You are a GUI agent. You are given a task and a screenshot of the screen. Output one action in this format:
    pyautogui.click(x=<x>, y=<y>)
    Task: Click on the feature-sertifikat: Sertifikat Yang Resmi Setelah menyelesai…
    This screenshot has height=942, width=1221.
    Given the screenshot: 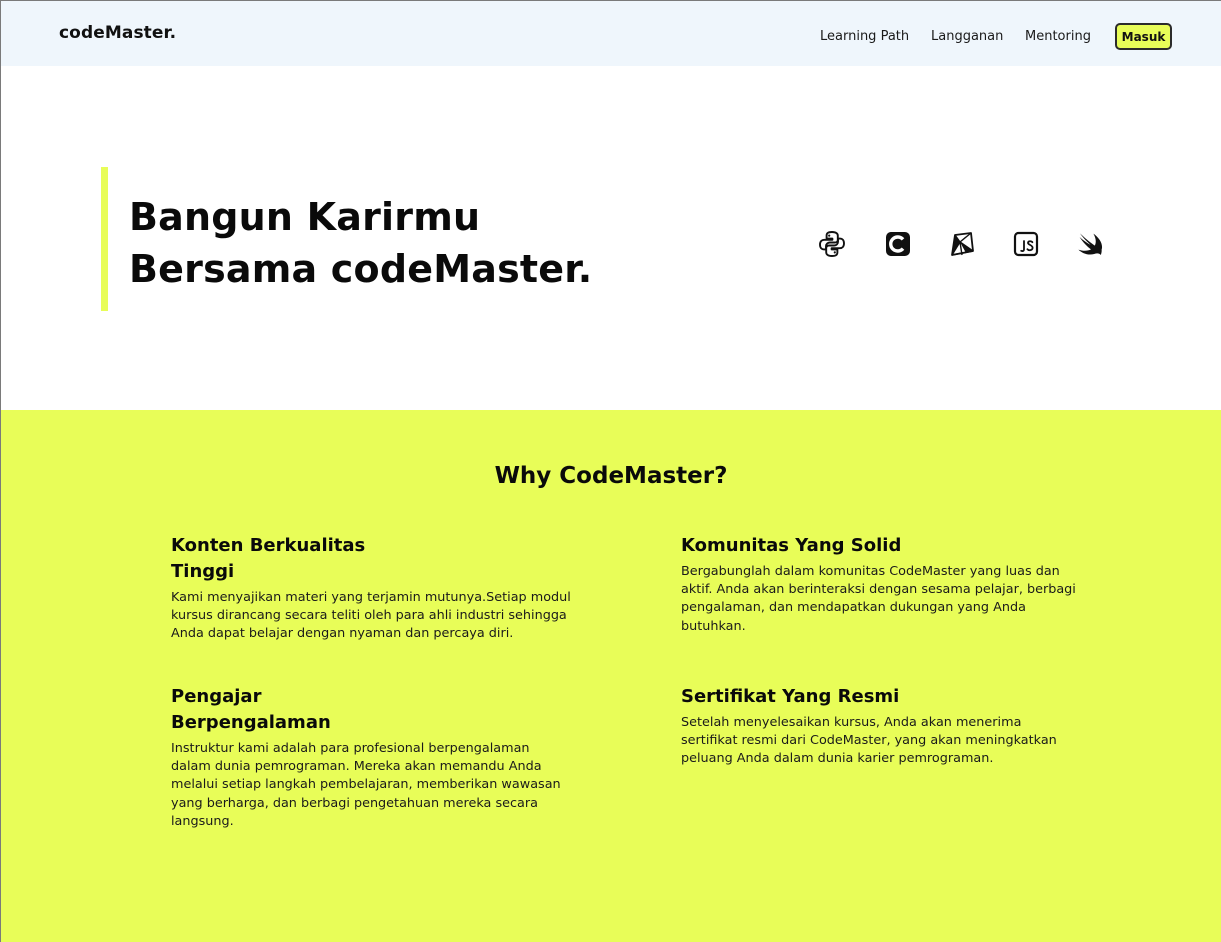 What is the action you would take?
    pyautogui.click(x=881, y=726)
    